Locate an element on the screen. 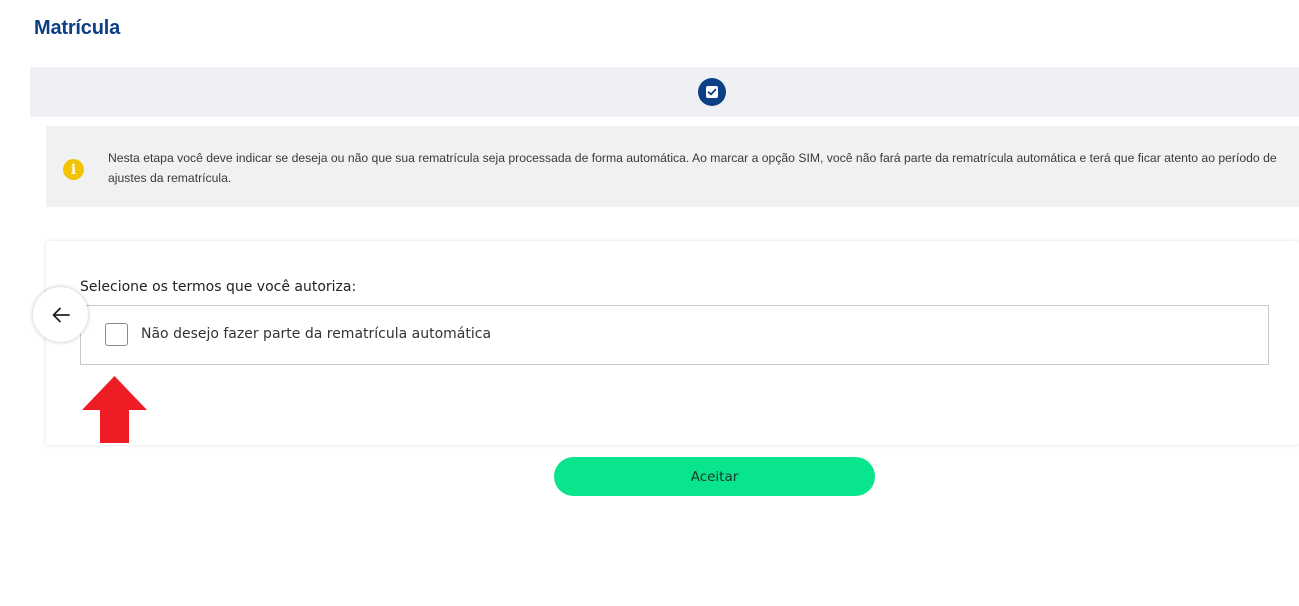 The height and width of the screenshot is (606, 1299). page-title: Matrícula is located at coordinates (77, 28).